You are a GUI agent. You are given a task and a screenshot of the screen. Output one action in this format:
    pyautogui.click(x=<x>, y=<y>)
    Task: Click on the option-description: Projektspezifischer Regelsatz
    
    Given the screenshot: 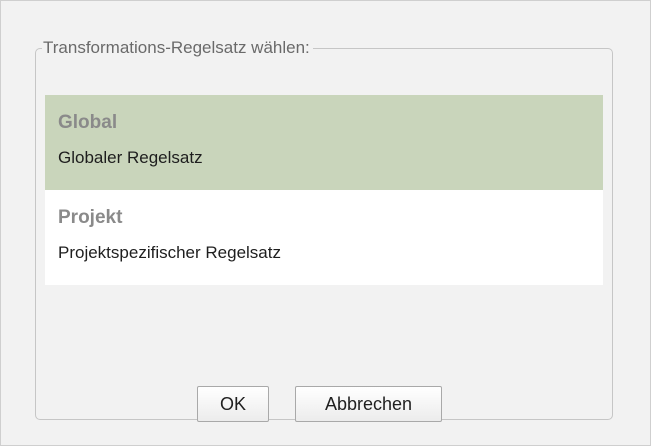 What is the action you would take?
    pyautogui.click(x=169, y=252)
    